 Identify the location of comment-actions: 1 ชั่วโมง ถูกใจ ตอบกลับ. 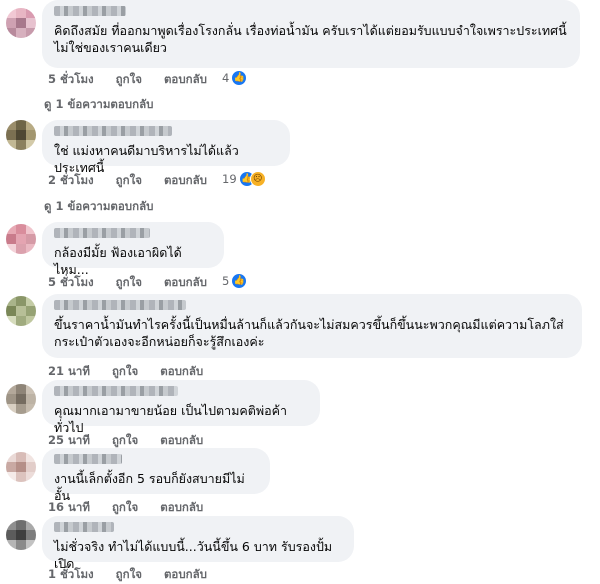
(136, 575).